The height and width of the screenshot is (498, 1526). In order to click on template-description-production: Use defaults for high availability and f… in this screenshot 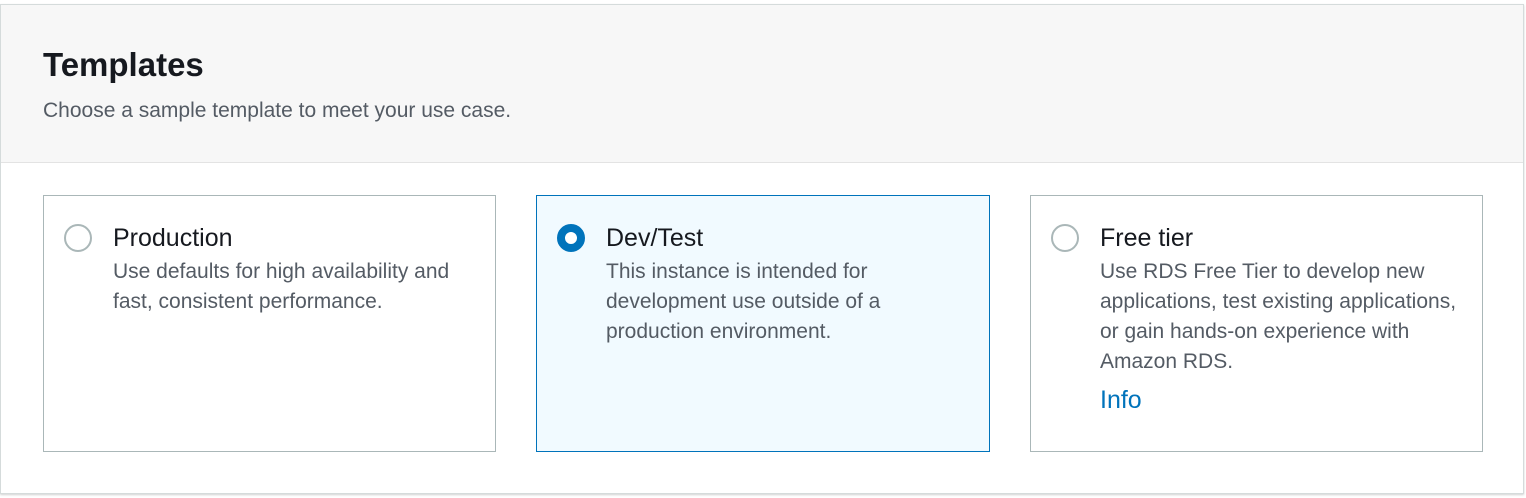, I will do `click(281, 286)`.